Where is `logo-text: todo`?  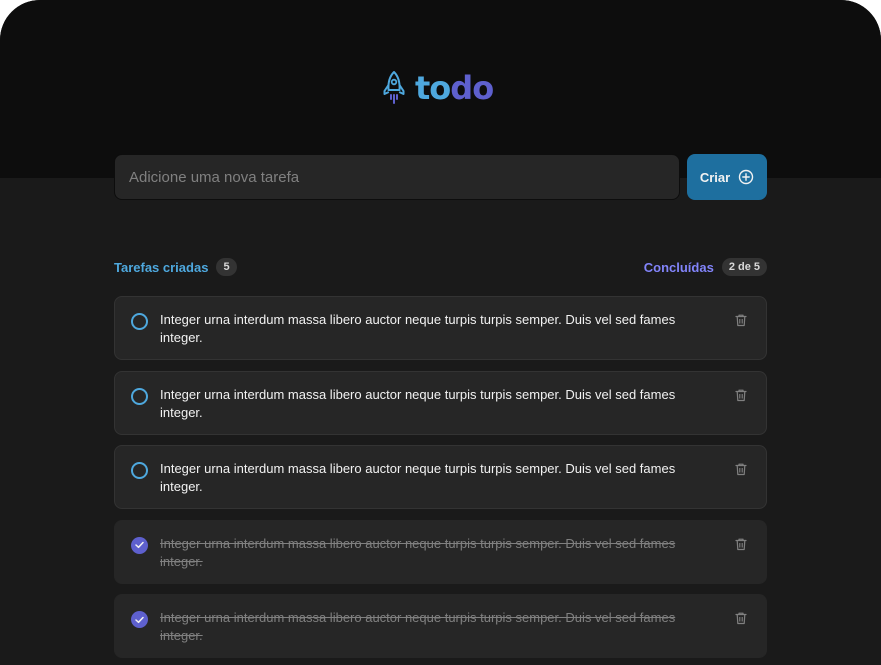
logo-text: todo is located at coordinates (454, 88).